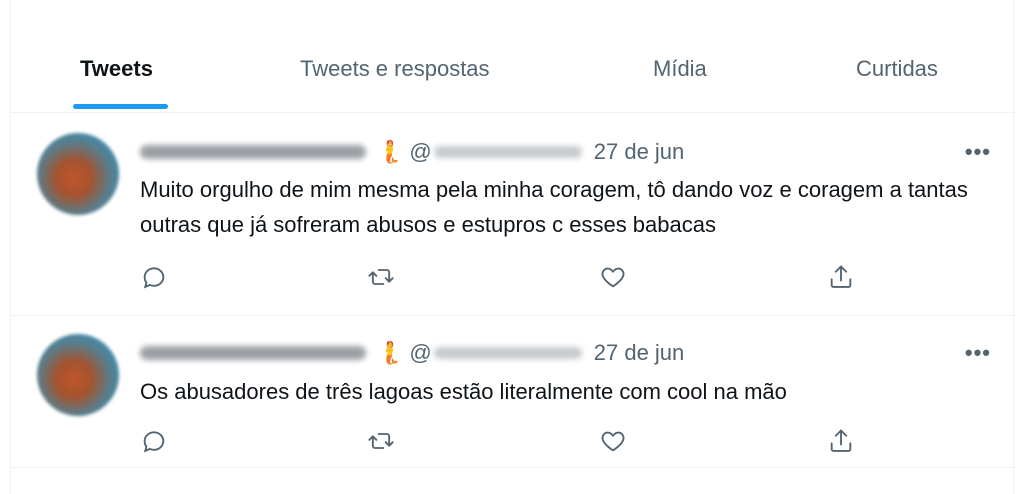  I want to click on tab-media: Mídia, so click(680, 69).